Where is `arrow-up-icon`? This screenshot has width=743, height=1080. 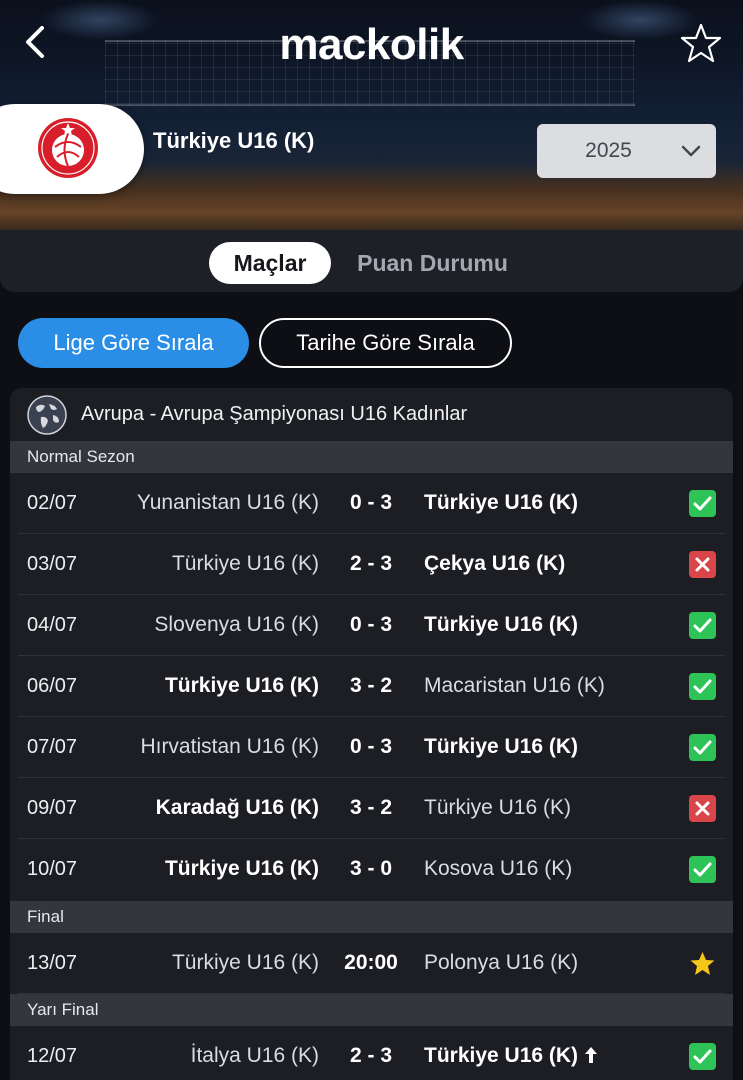 arrow-up-icon is located at coordinates (590, 1055).